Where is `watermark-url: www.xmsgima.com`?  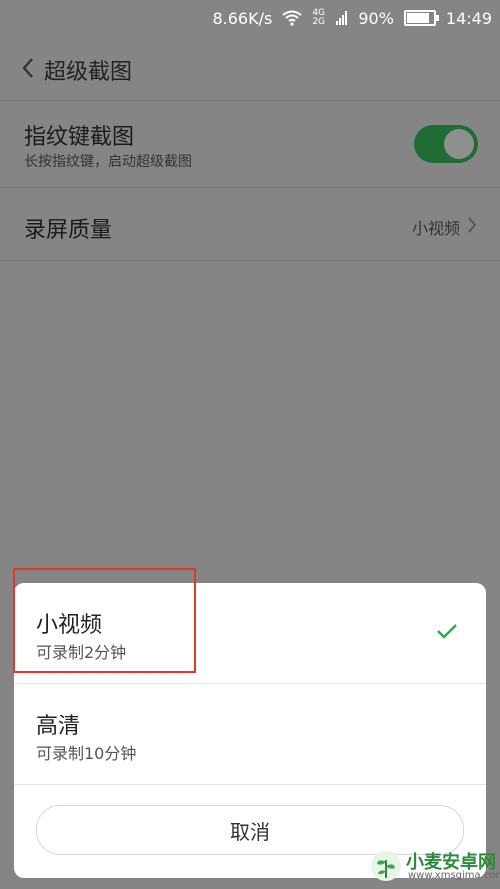 watermark-url: www.xmsgima.com is located at coordinates (454, 875).